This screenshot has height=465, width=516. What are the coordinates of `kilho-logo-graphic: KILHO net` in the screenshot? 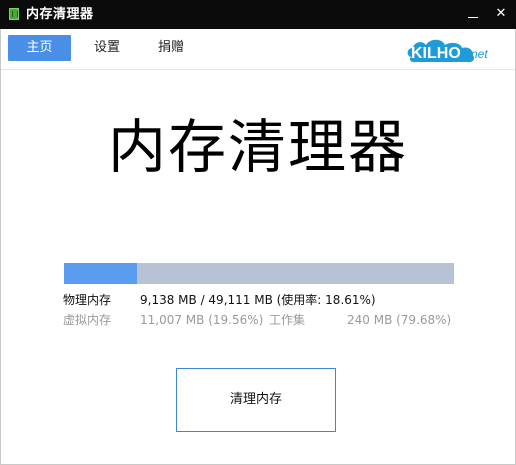 It's located at (447, 51).